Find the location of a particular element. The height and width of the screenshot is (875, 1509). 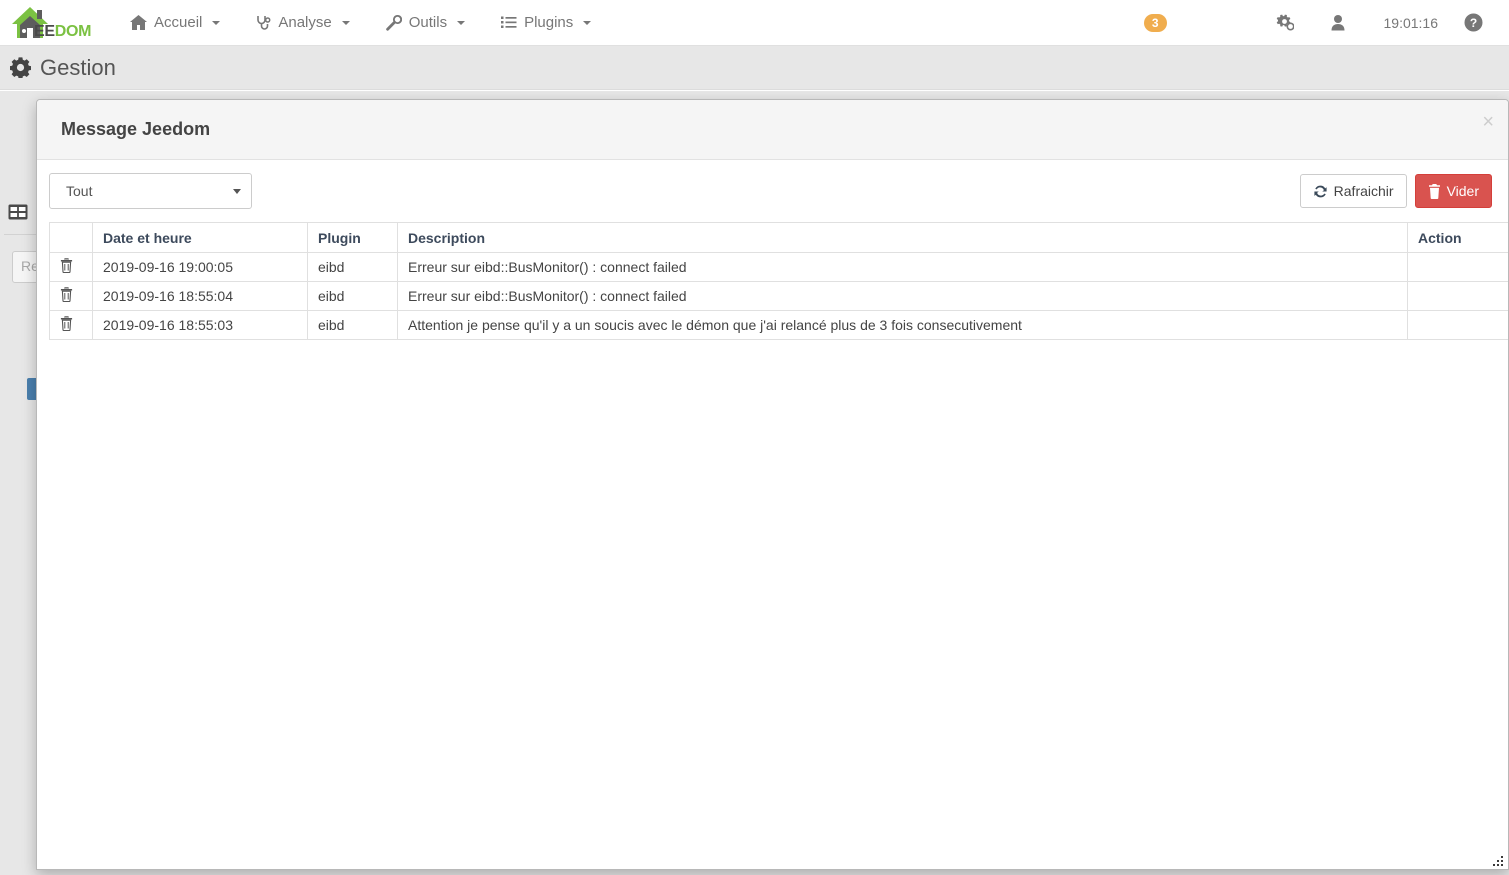

wrench-icon is located at coordinates (393, 22).